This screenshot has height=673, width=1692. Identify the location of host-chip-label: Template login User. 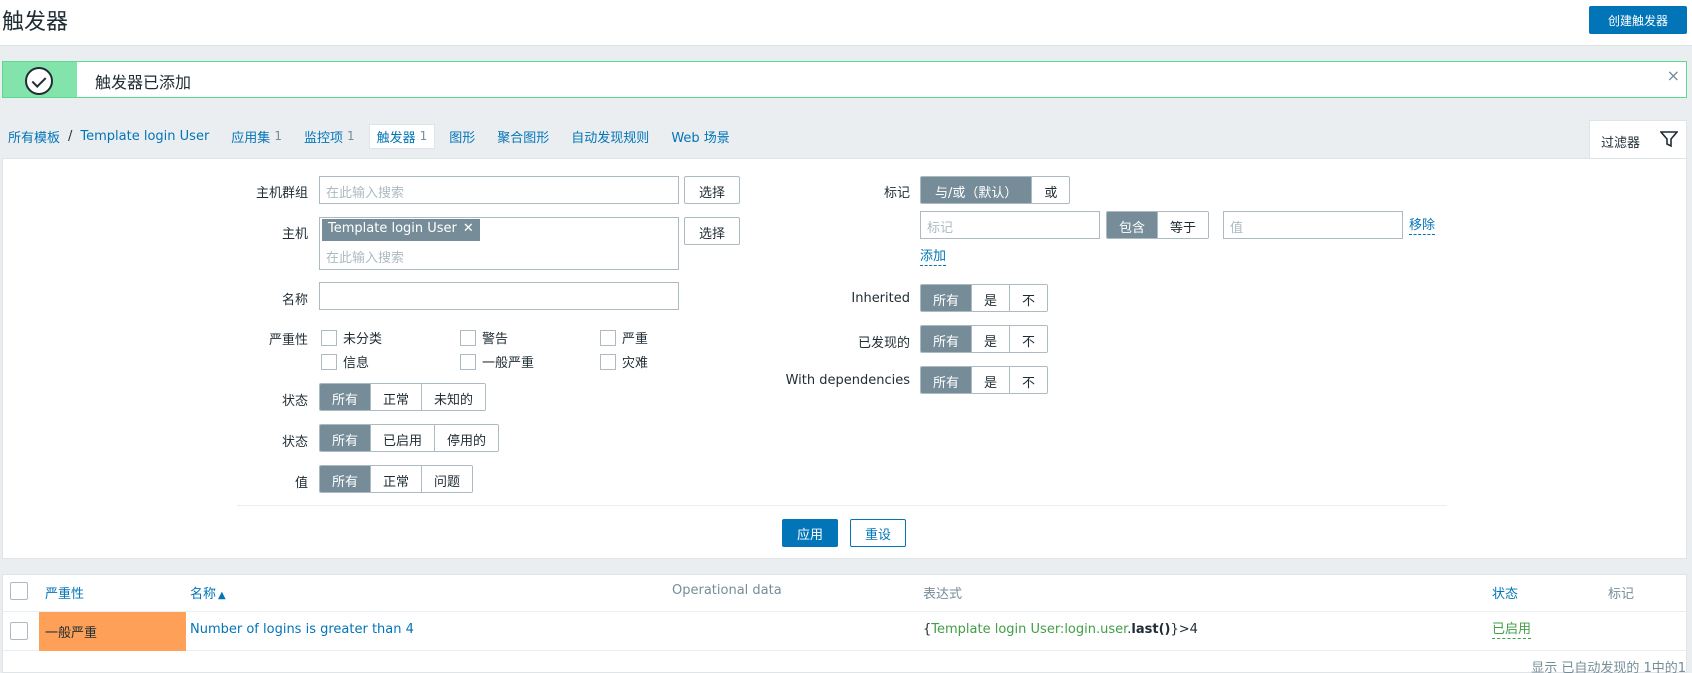
(392, 228).